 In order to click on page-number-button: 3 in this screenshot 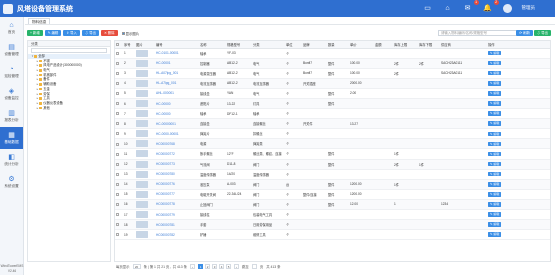, I will do `click(215, 266)`.